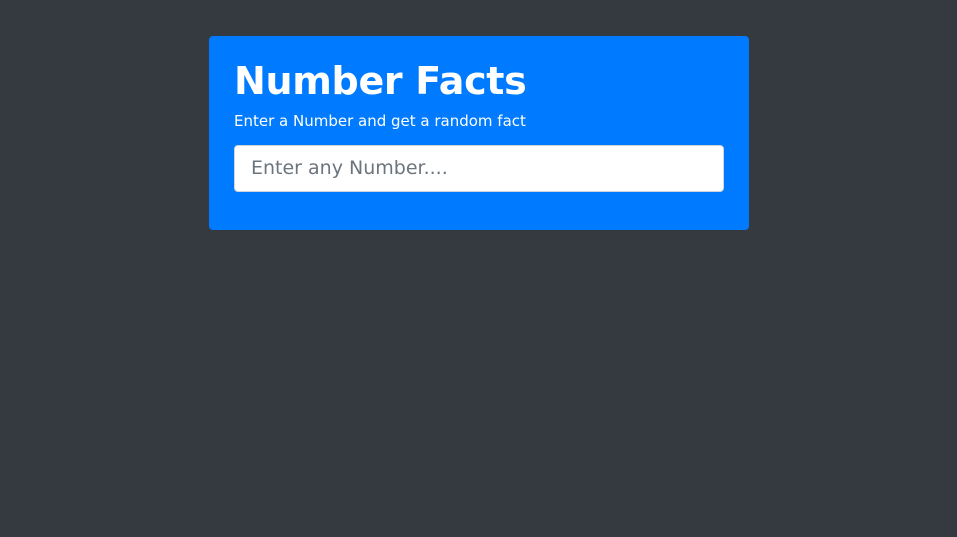 The image size is (957, 537). What do you see at coordinates (380, 81) in the screenshot?
I see `page-title: Number Facts` at bounding box center [380, 81].